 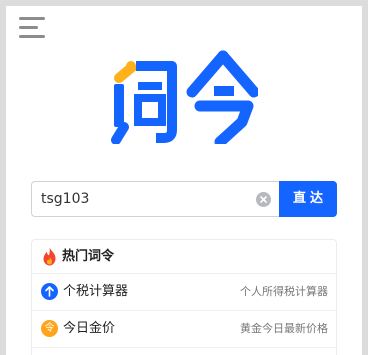 What do you see at coordinates (184, 257) in the screenshot?
I see `hot-list-header: 热门词令` at bounding box center [184, 257].